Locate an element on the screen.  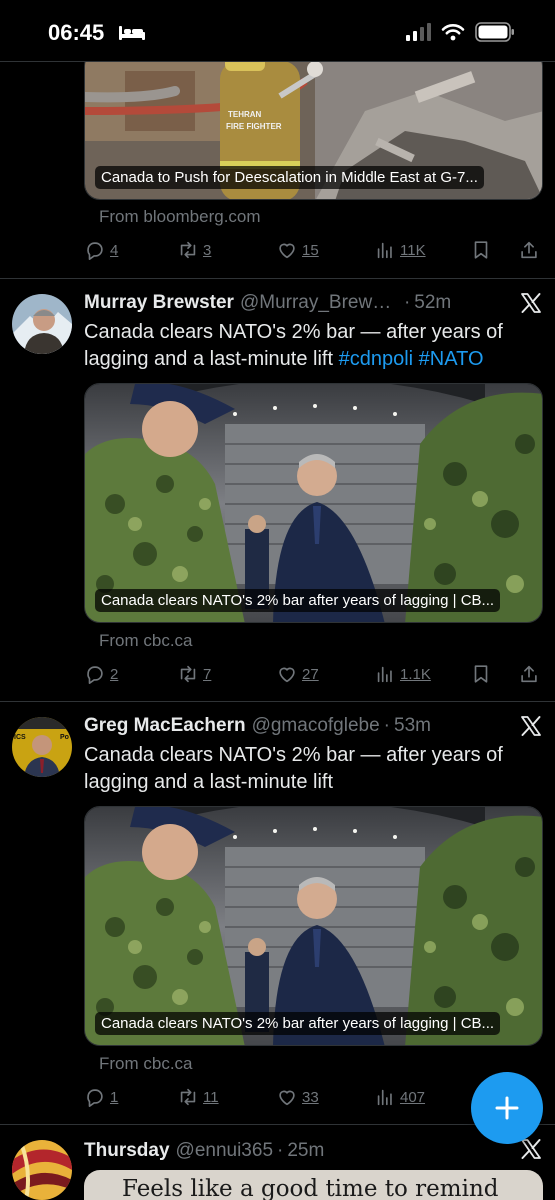
reply-count: 4 is located at coordinates (114, 250).